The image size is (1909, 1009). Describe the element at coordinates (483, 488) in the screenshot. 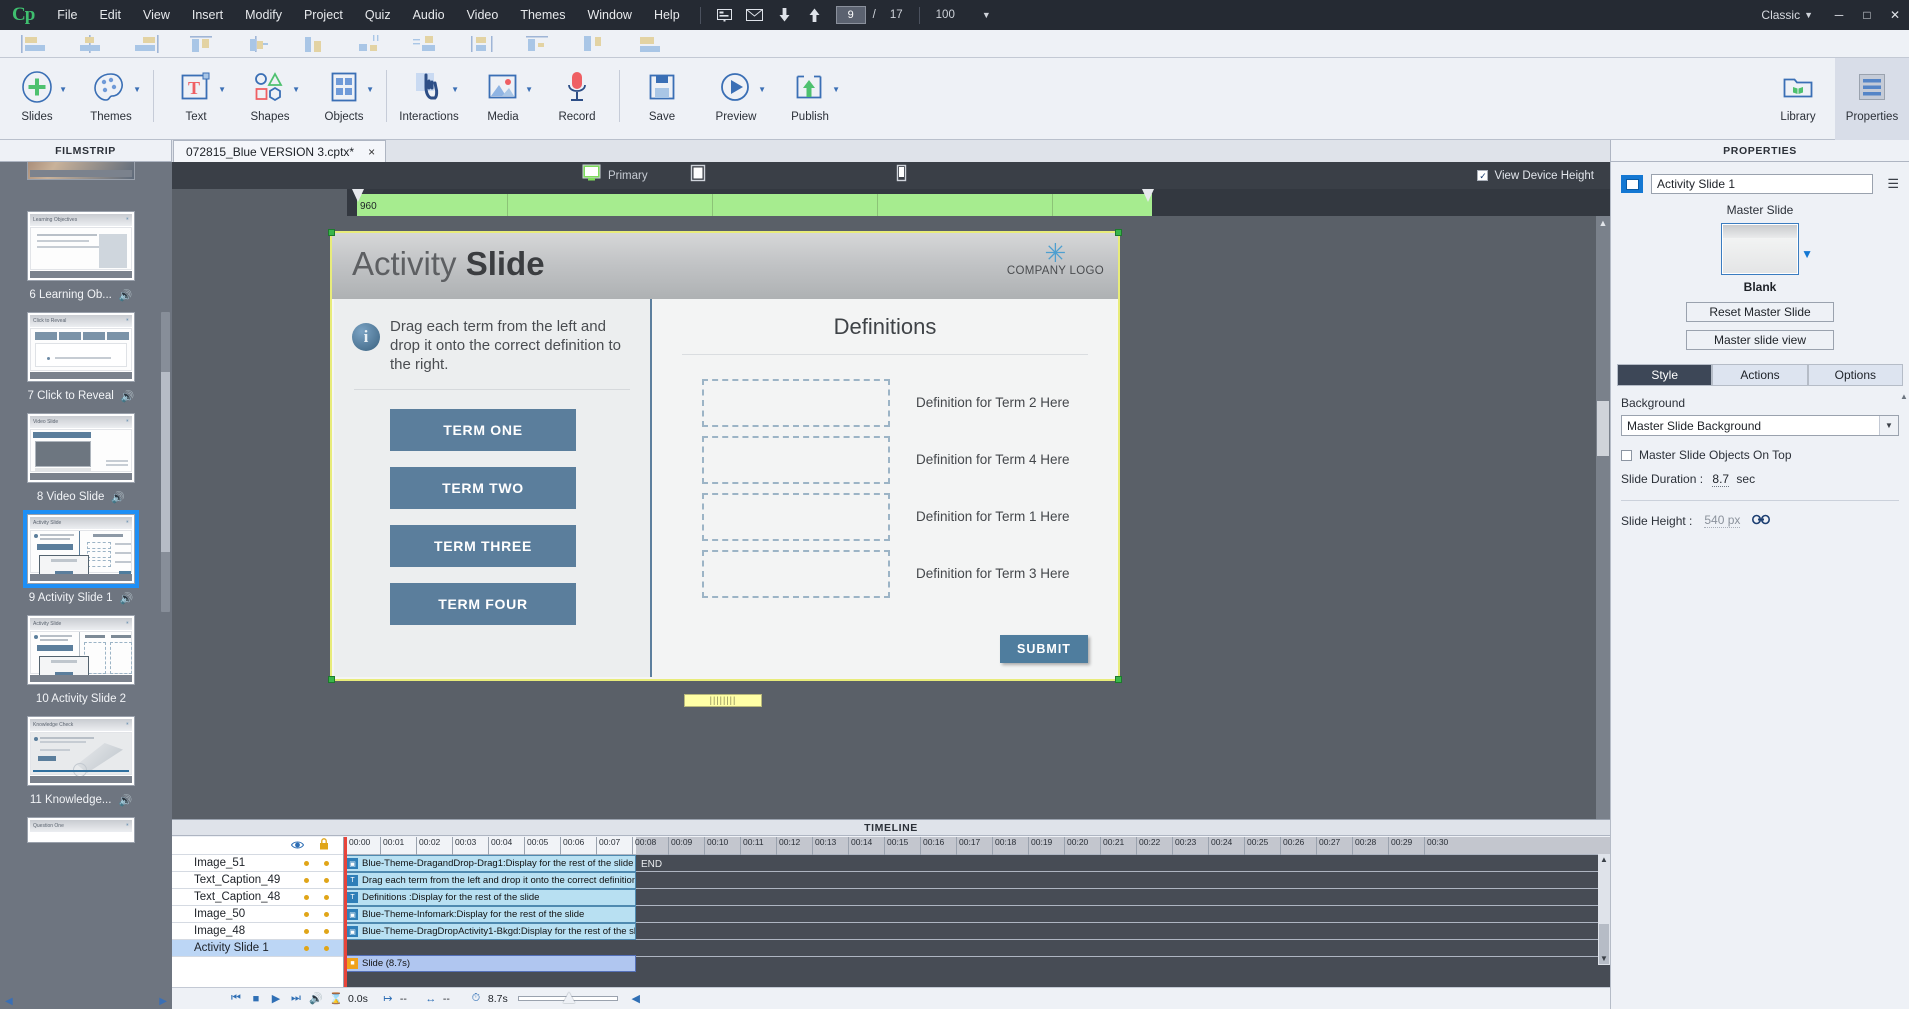

I see `term-two-button: TERM TWO` at that location.